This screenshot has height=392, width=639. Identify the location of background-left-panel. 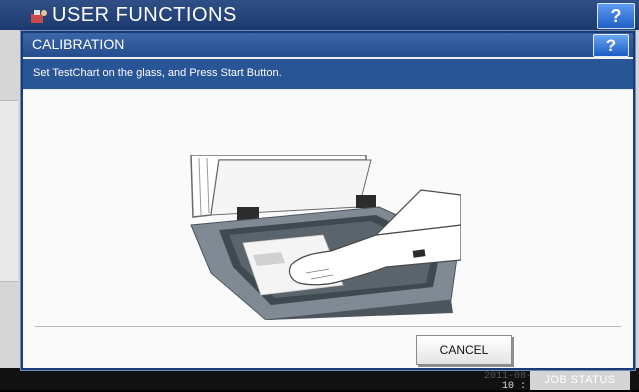
(9, 191).